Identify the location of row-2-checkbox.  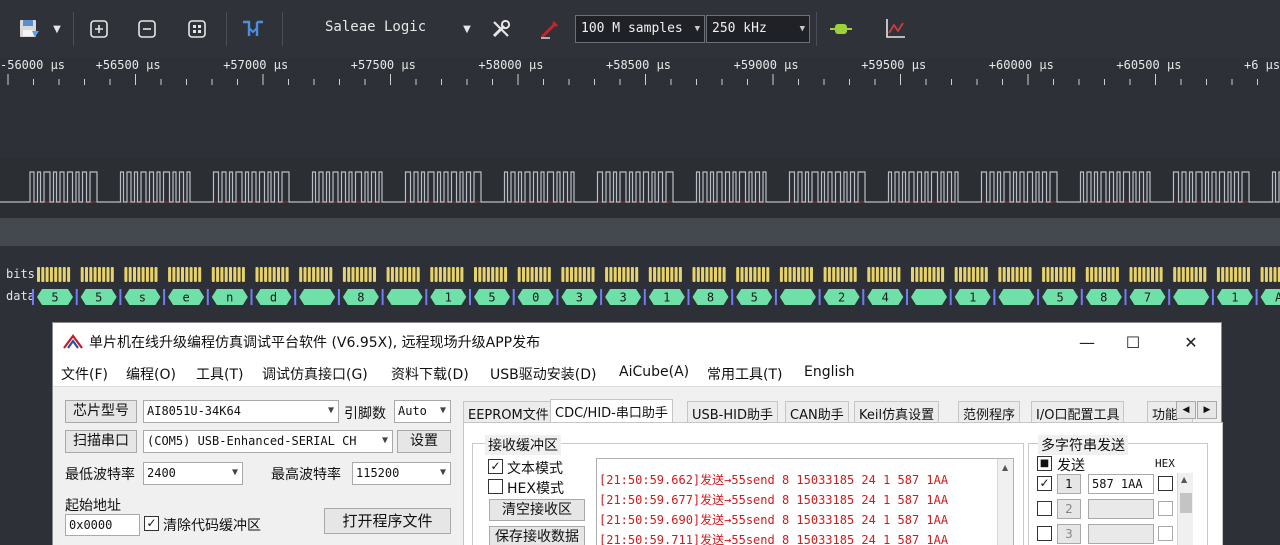
(1044, 508).